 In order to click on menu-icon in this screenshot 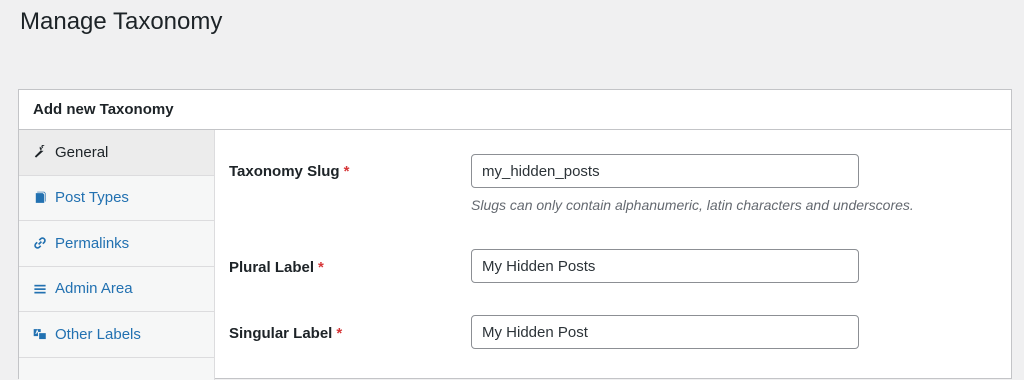, I will do `click(40, 289)`.